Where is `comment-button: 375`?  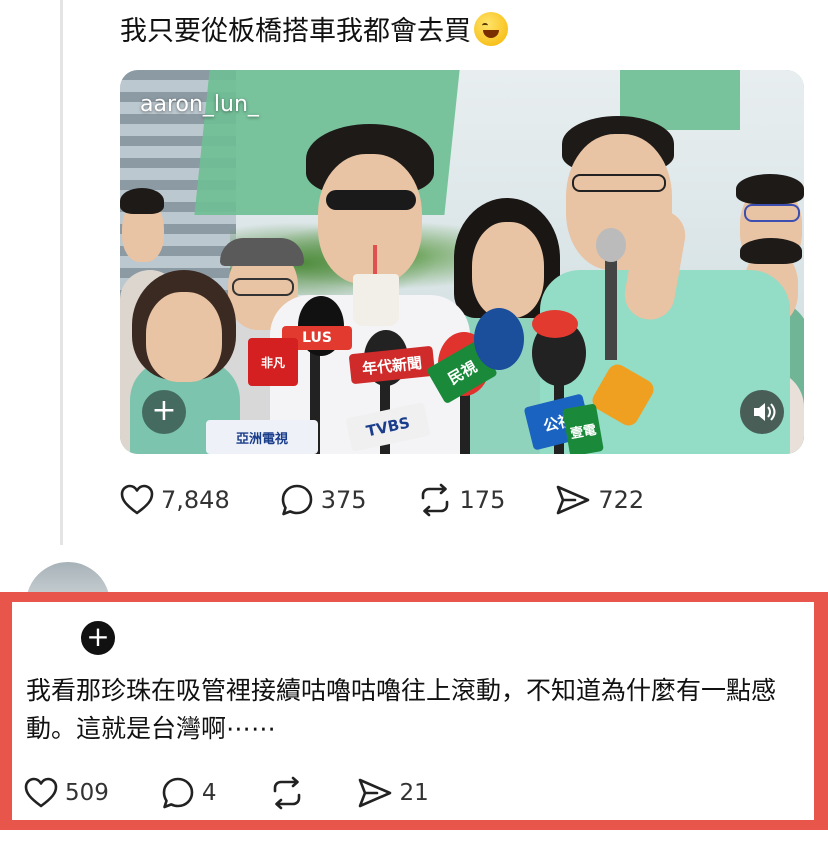
comment-button: 375 is located at coordinates (323, 500).